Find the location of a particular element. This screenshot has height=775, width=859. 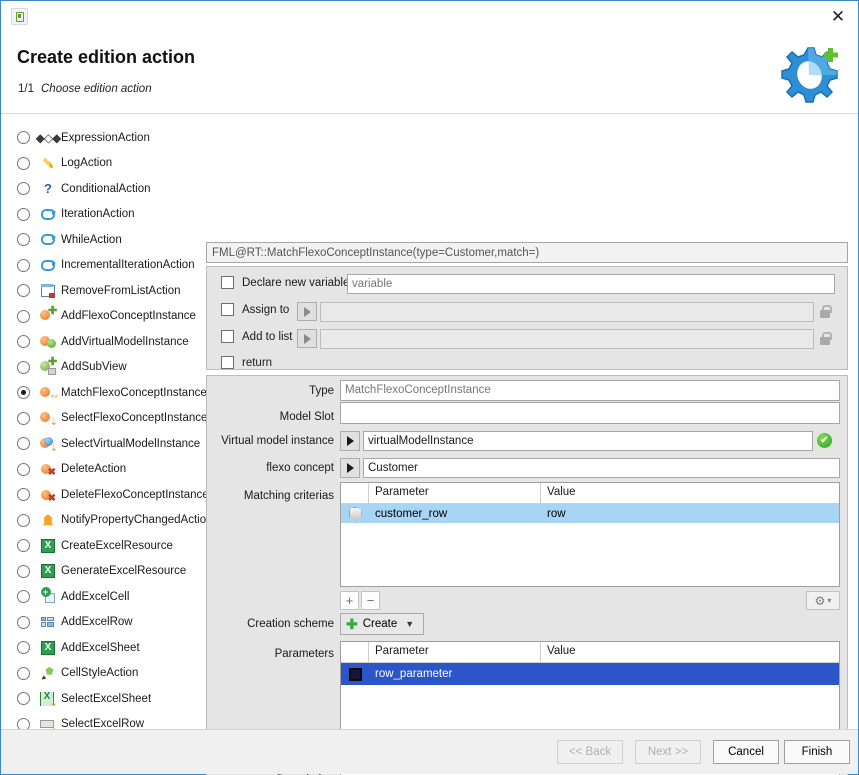

action-item-addexcelrow: AddExcelRow is located at coordinates (102, 623).